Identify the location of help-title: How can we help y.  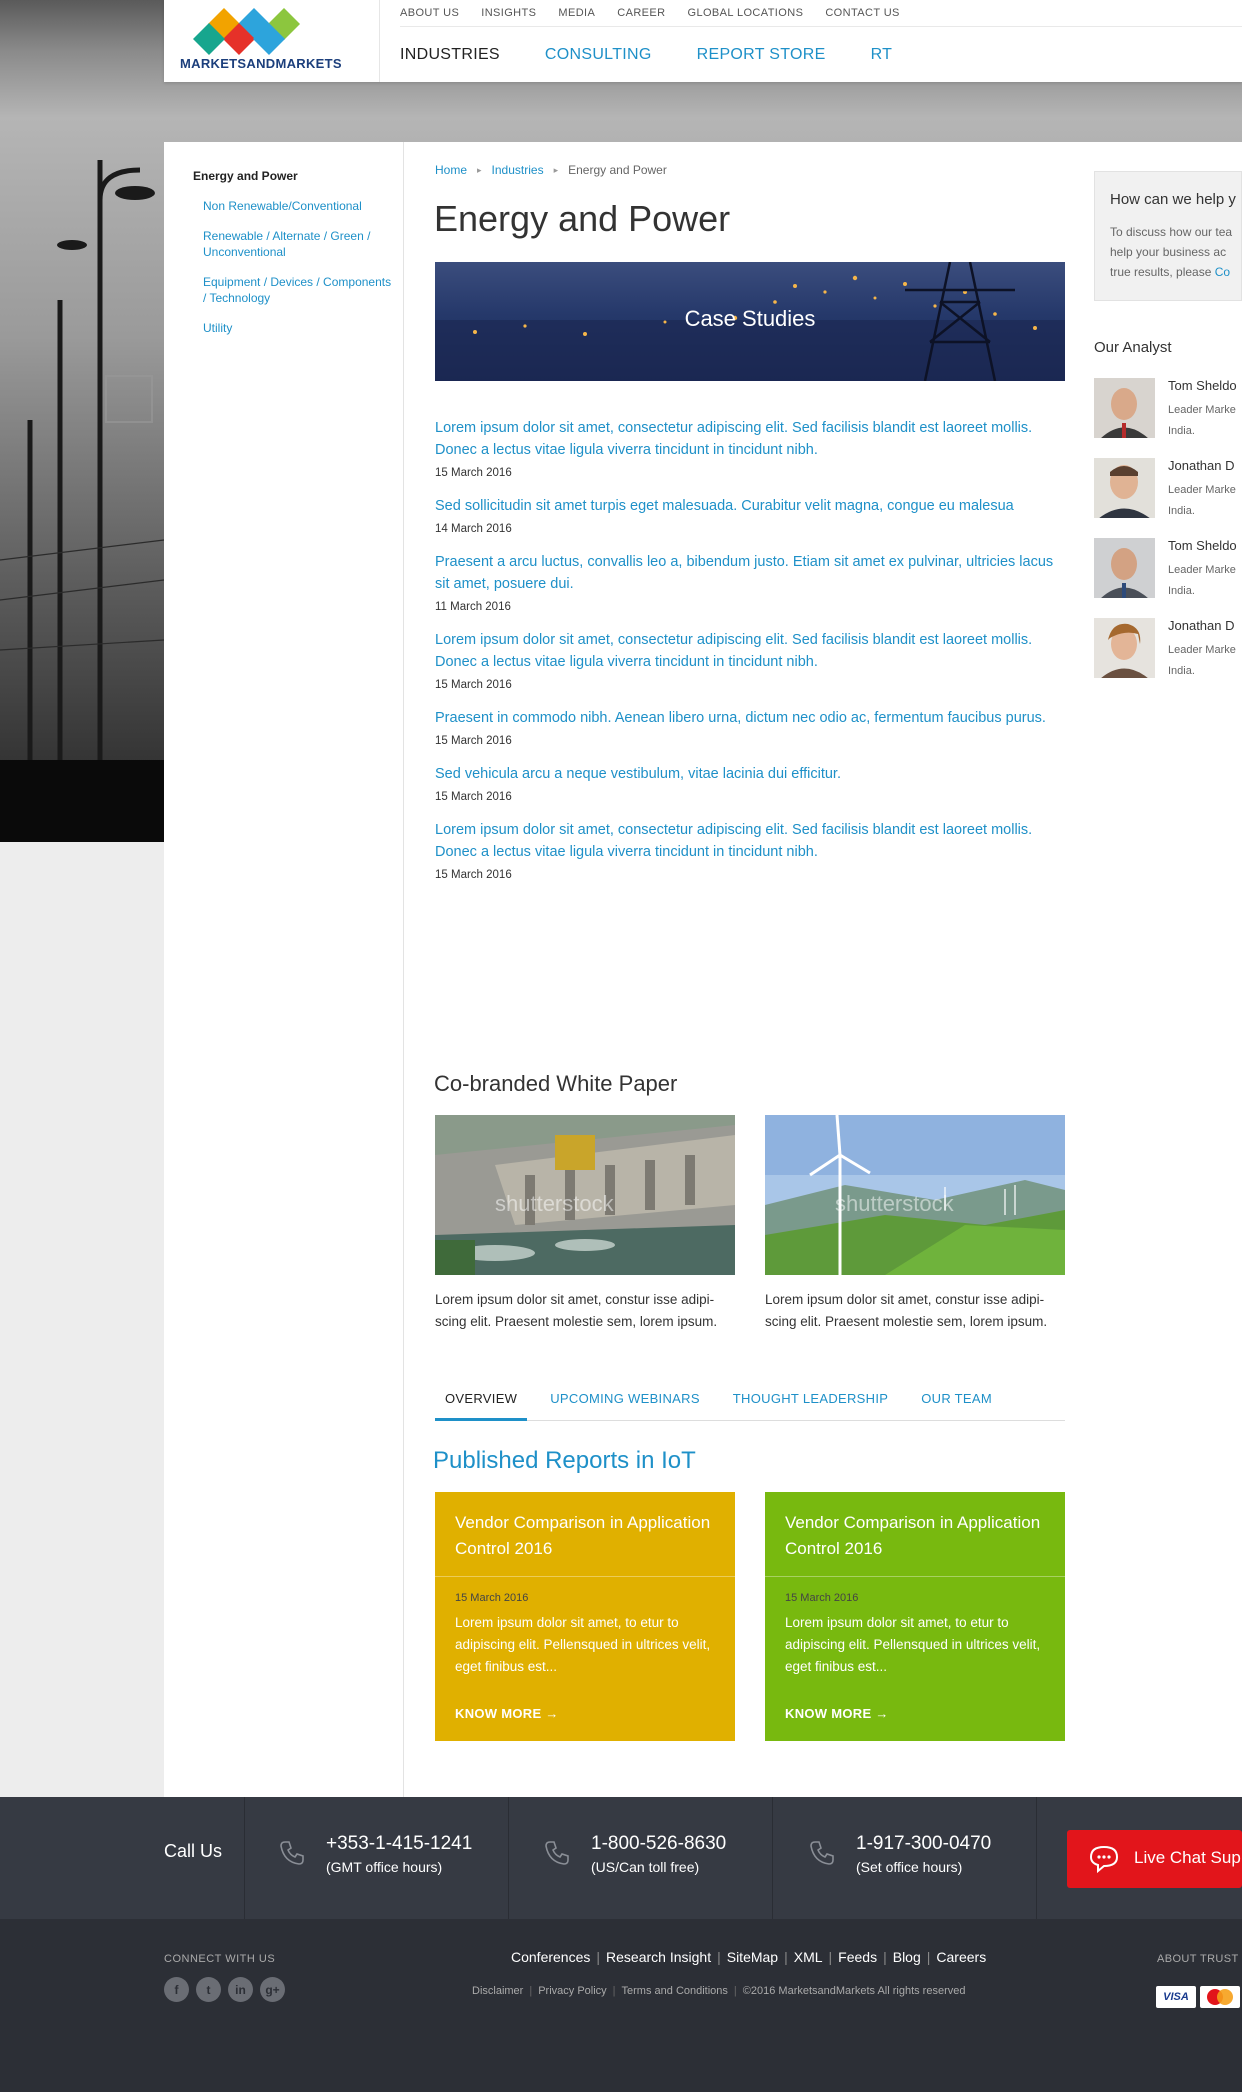
(1173, 199).